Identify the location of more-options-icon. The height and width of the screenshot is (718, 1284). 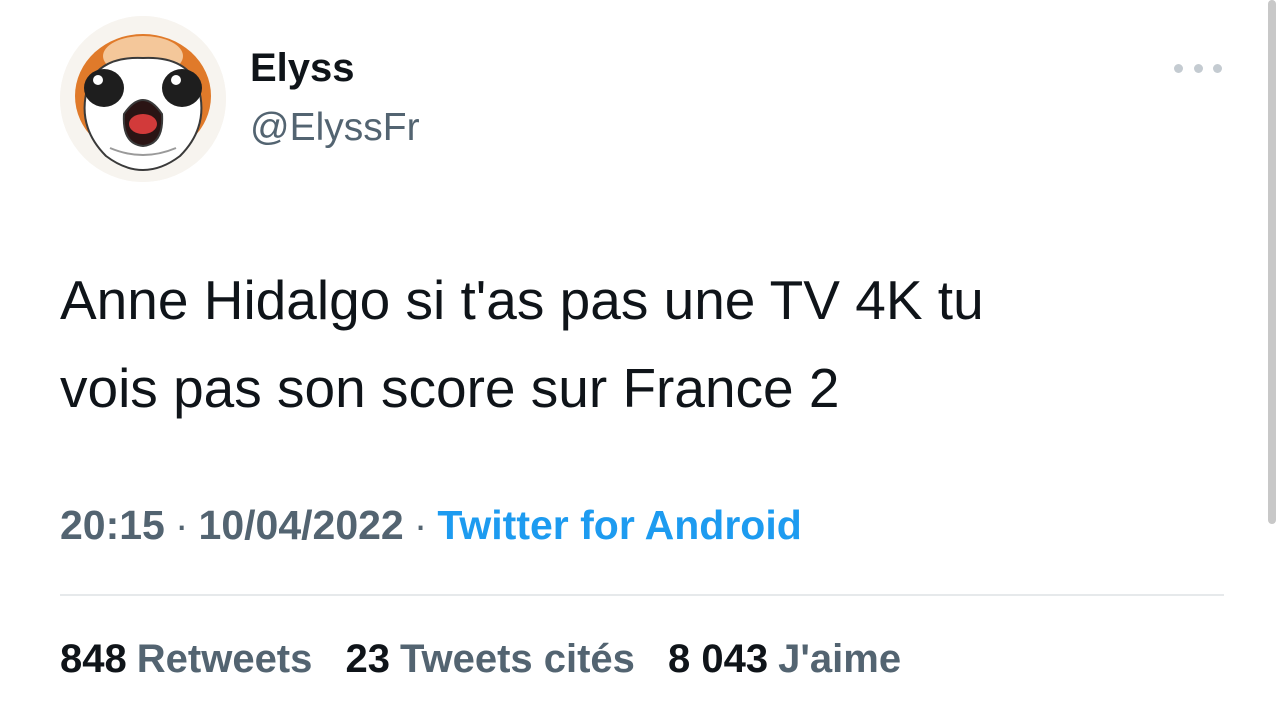
(1198, 68).